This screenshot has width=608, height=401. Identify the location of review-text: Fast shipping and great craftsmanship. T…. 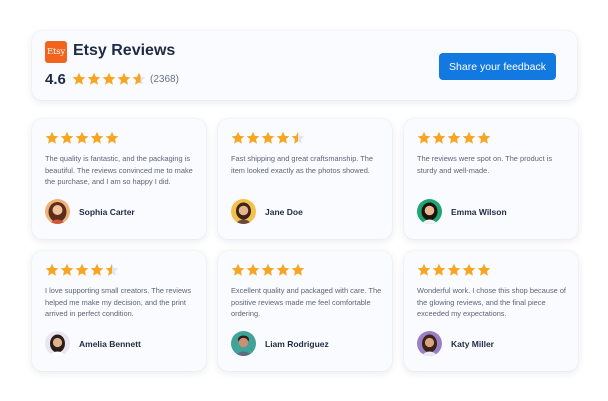
(302, 164).